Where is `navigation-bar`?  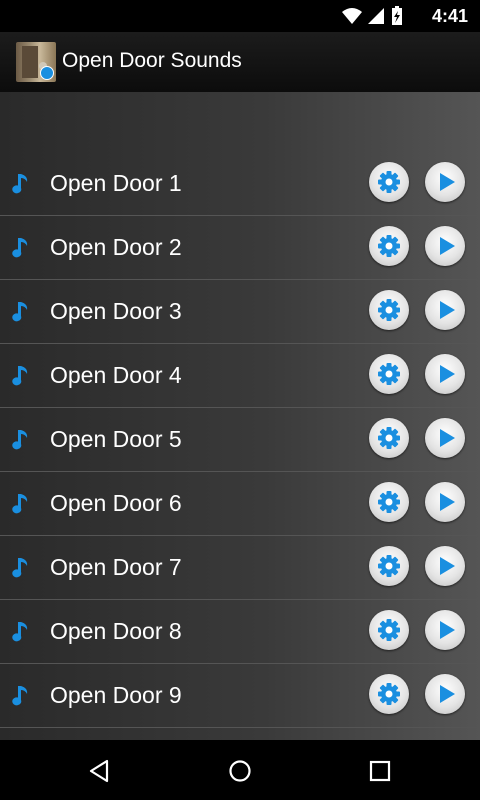 navigation-bar is located at coordinates (240, 770).